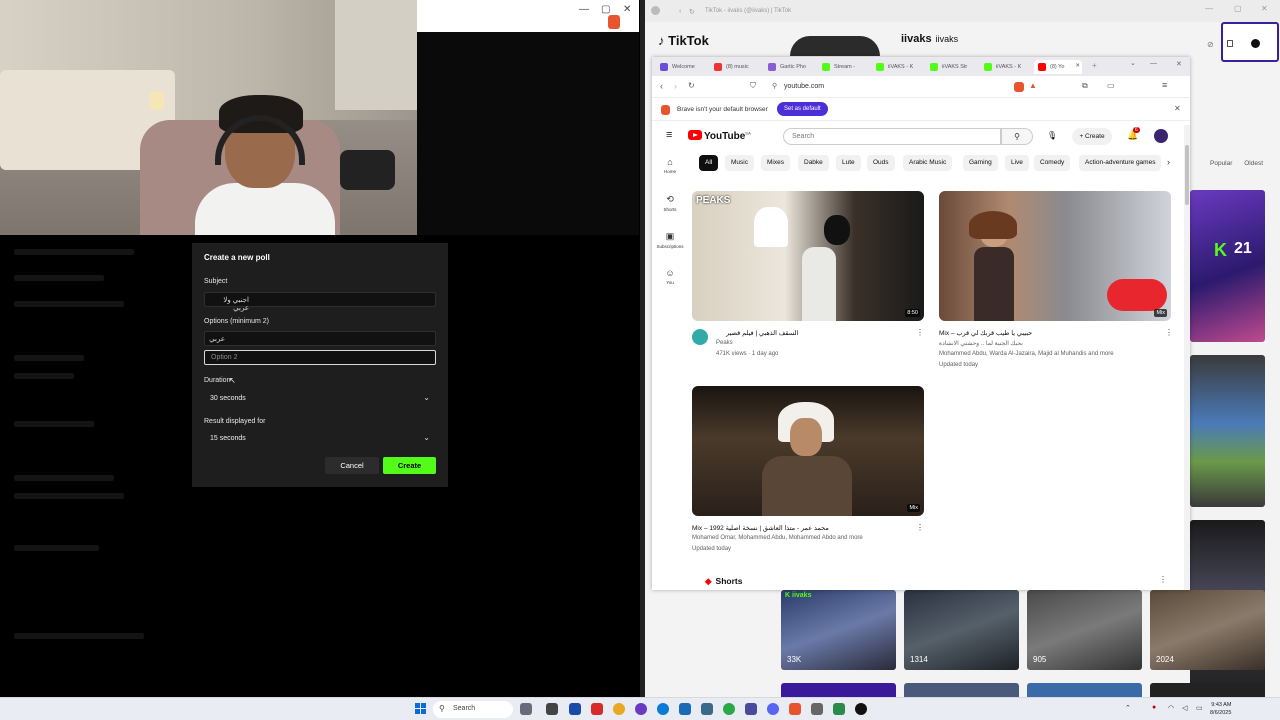 Image resolution: width=1280 pixels, height=720 pixels. Describe the element at coordinates (320, 357) in the screenshot. I see `option-2-input: Option 2` at that location.